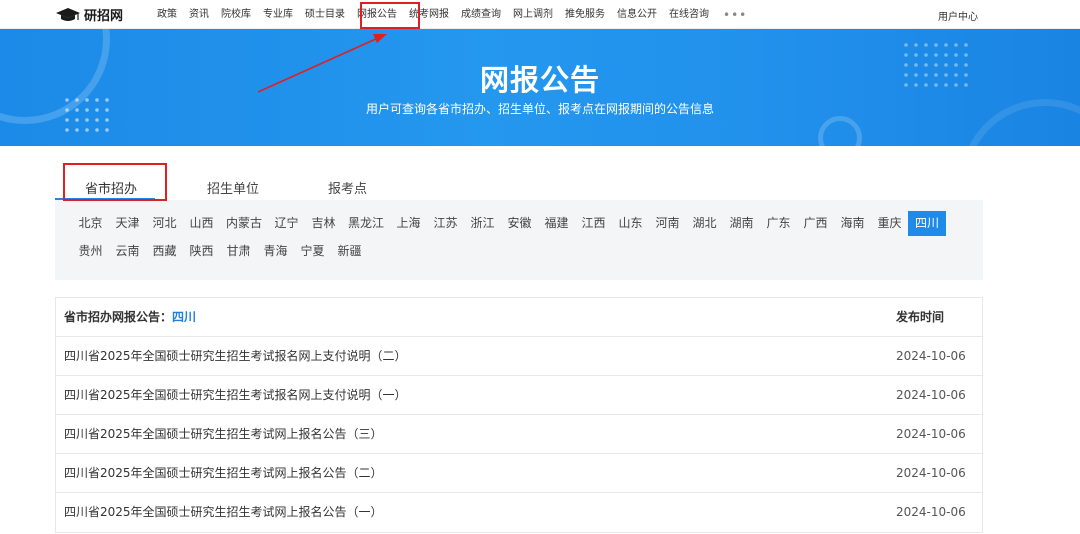 The image size is (1080, 534). I want to click on nav-item-policy: 政策, so click(167, 14).